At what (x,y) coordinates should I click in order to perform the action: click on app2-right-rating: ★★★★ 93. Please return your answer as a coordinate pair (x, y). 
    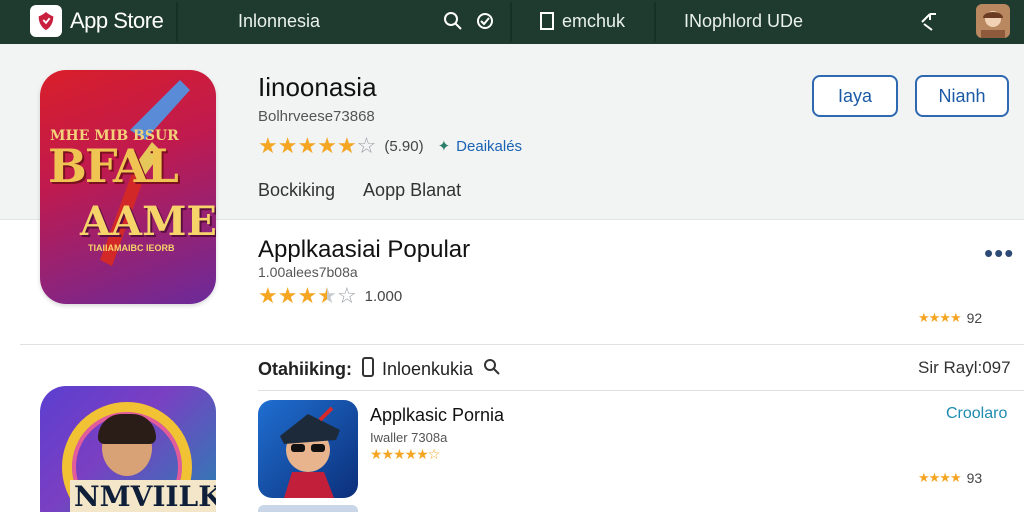
    Looking at the image, I should click on (950, 478).